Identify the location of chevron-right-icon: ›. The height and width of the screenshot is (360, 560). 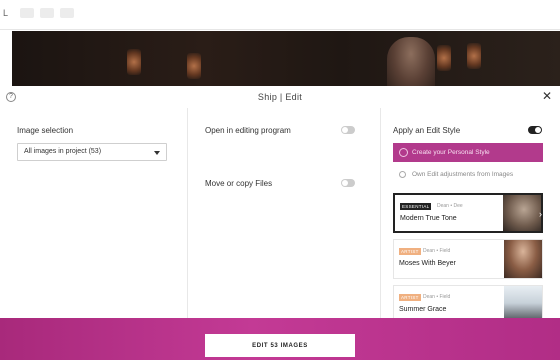
(540, 214).